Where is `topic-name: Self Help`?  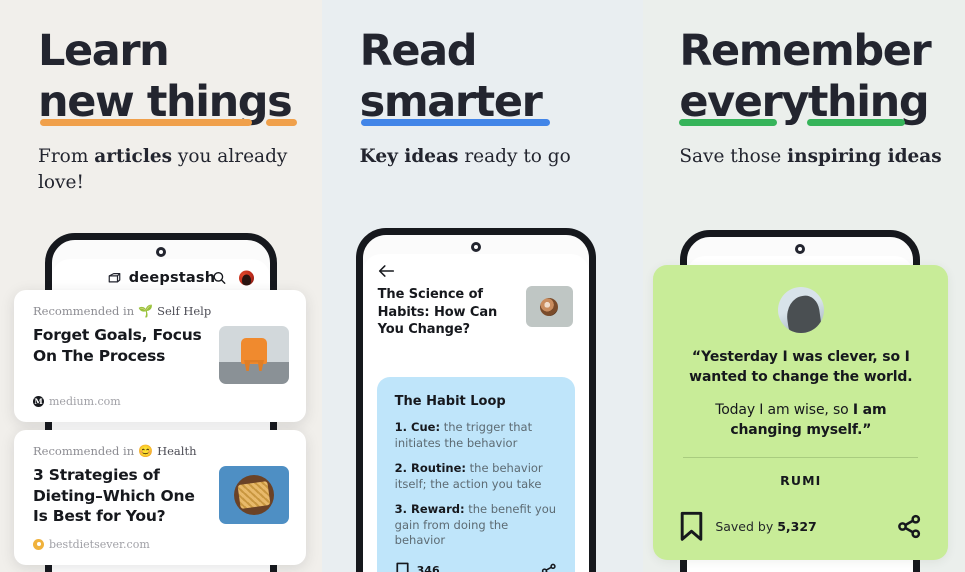 topic-name: Self Help is located at coordinates (184, 311).